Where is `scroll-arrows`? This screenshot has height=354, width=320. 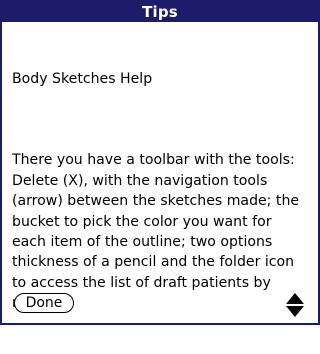 scroll-arrows is located at coordinates (295, 305).